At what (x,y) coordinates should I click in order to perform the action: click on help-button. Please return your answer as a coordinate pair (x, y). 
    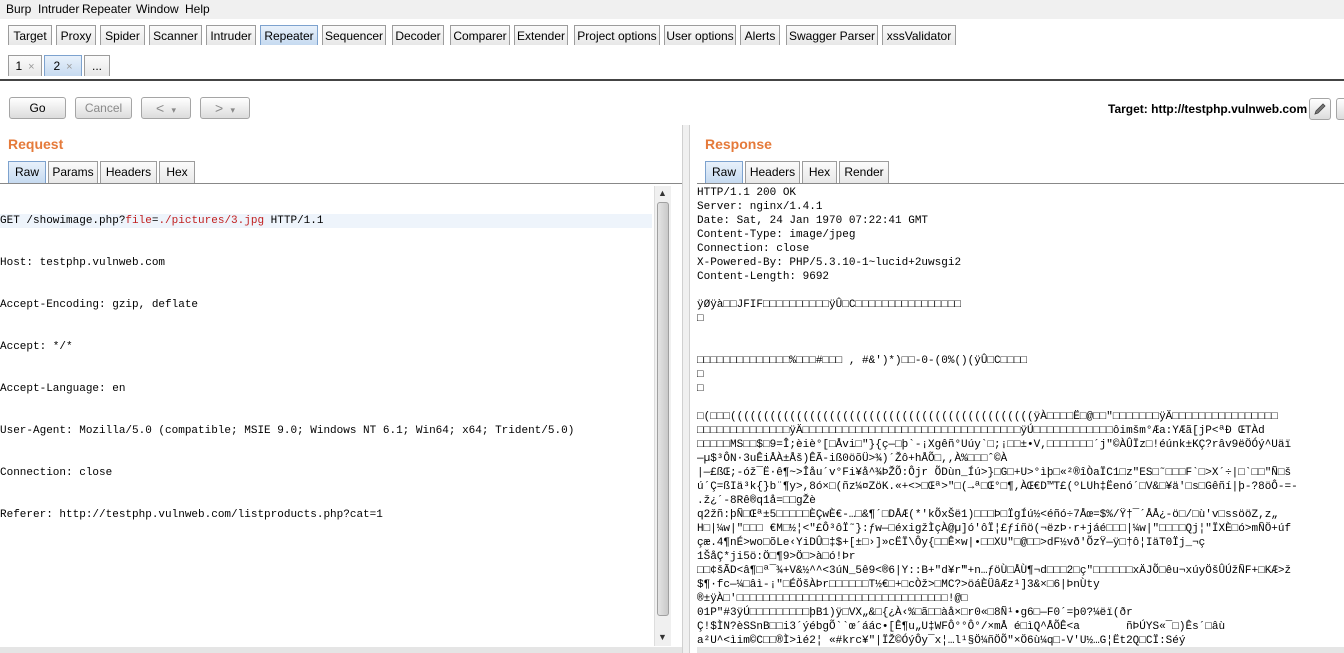
    Looking at the image, I should click on (1340, 109).